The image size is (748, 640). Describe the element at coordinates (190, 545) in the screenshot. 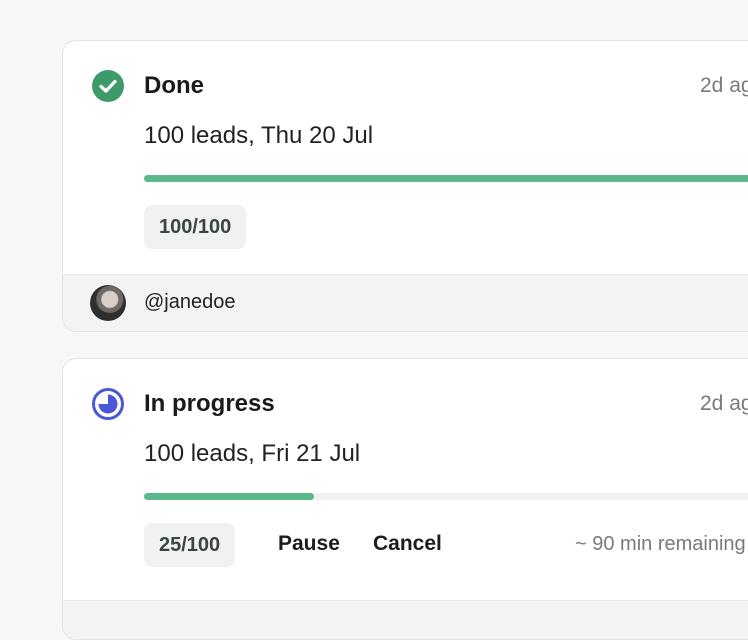

I see `count-badge: 25/100` at that location.